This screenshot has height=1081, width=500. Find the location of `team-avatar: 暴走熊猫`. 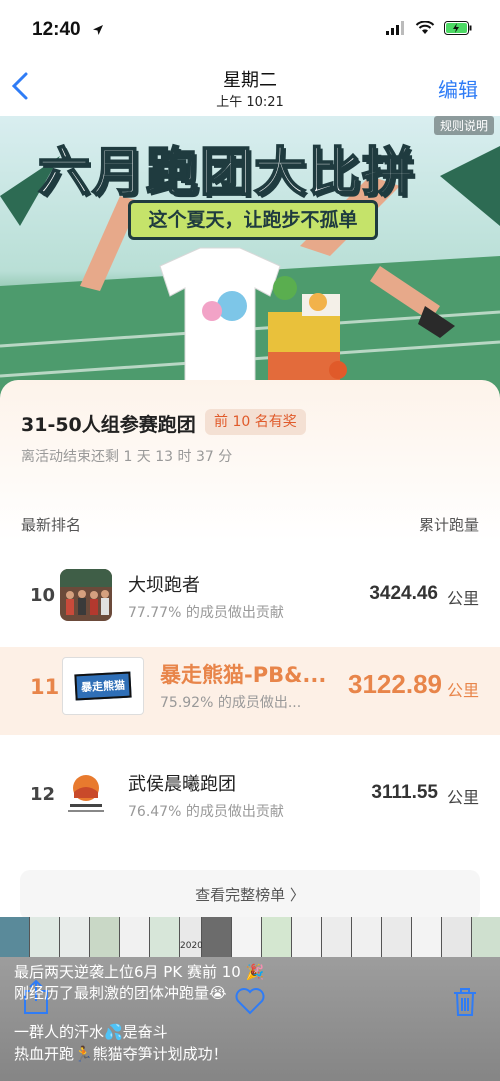

team-avatar: 暴走熊猫 is located at coordinates (103, 686).